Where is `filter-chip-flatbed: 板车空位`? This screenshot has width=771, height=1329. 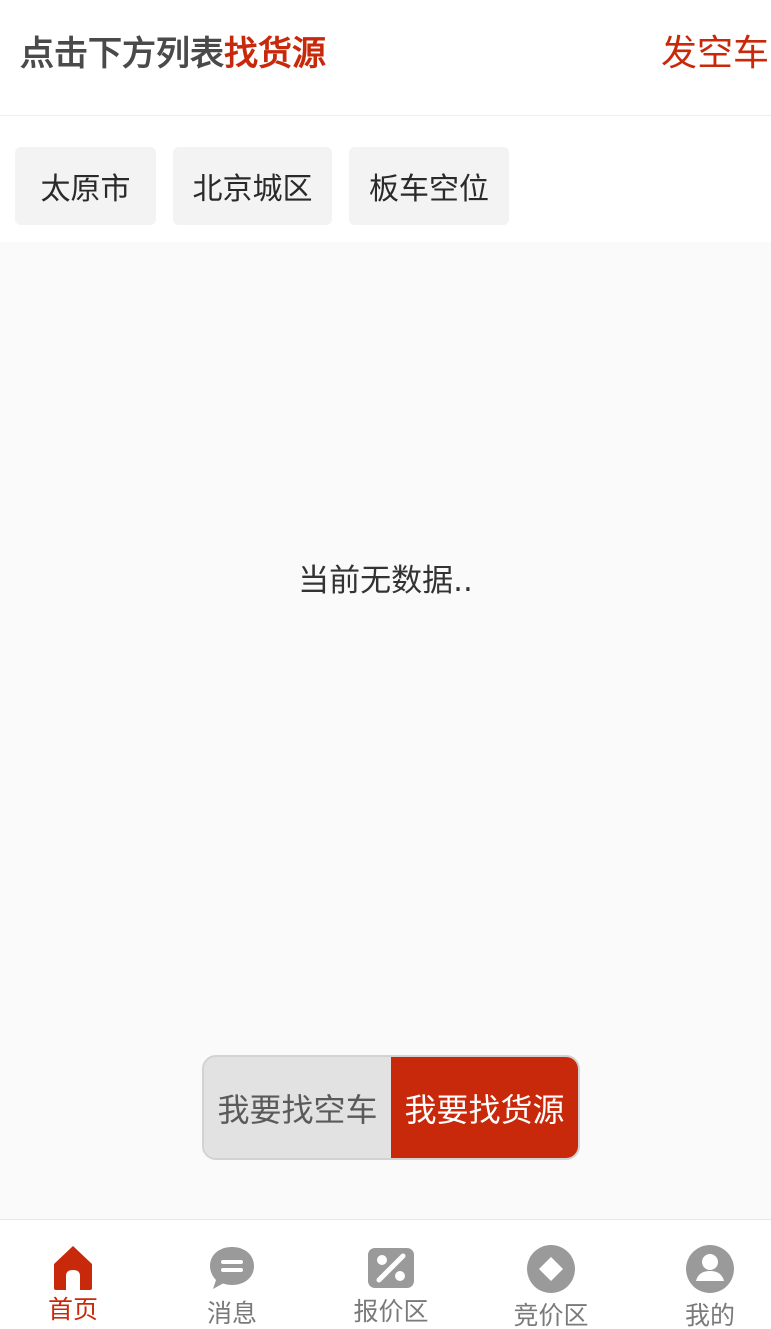 filter-chip-flatbed: 板车空位 is located at coordinates (429, 186).